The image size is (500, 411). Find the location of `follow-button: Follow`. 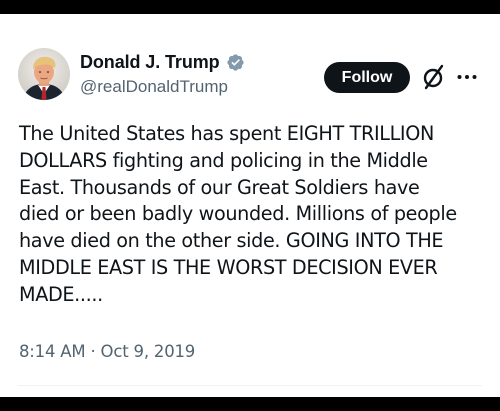

follow-button: Follow is located at coordinates (367, 77).